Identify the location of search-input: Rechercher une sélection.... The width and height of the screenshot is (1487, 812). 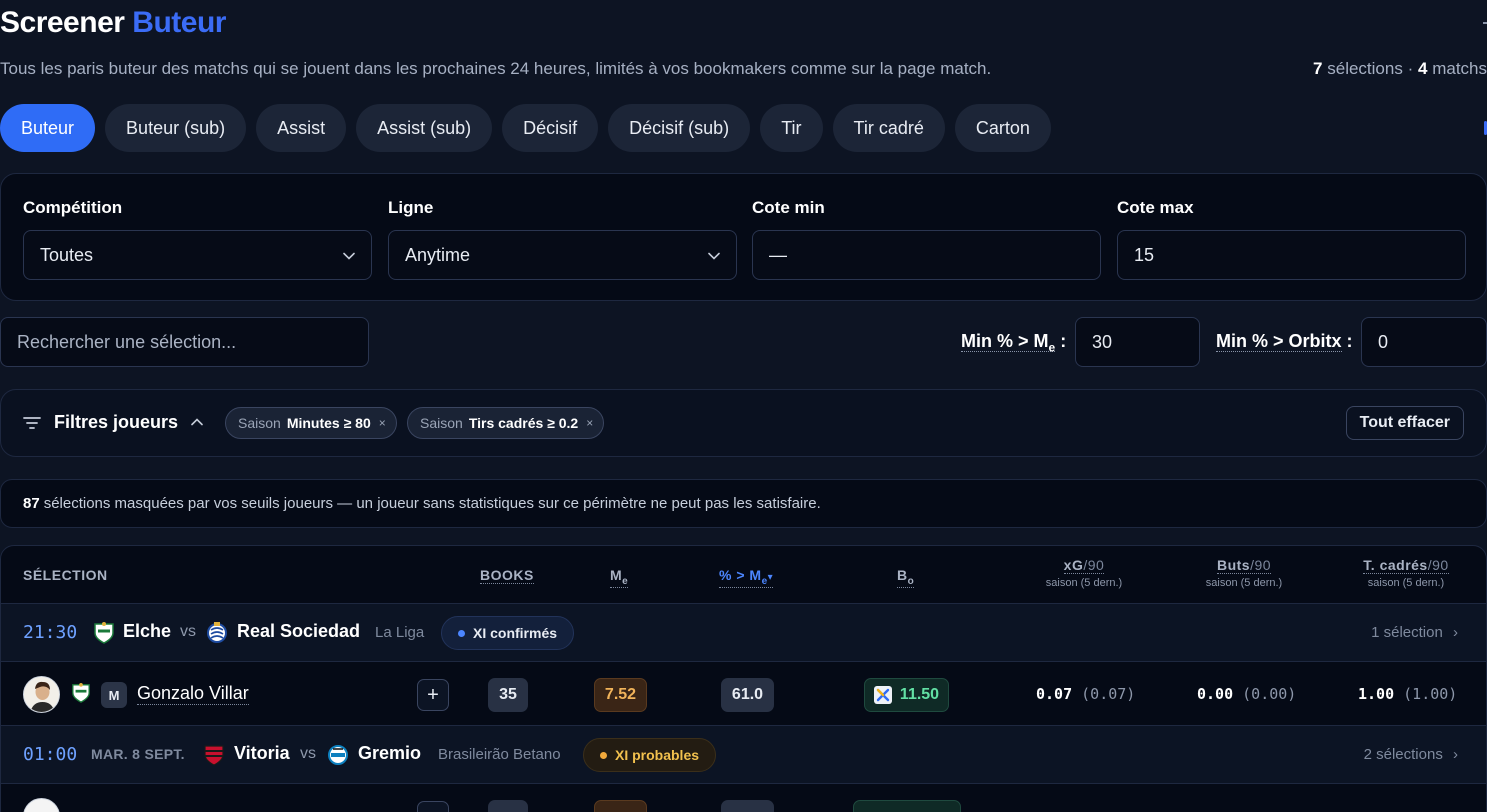
(184, 342).